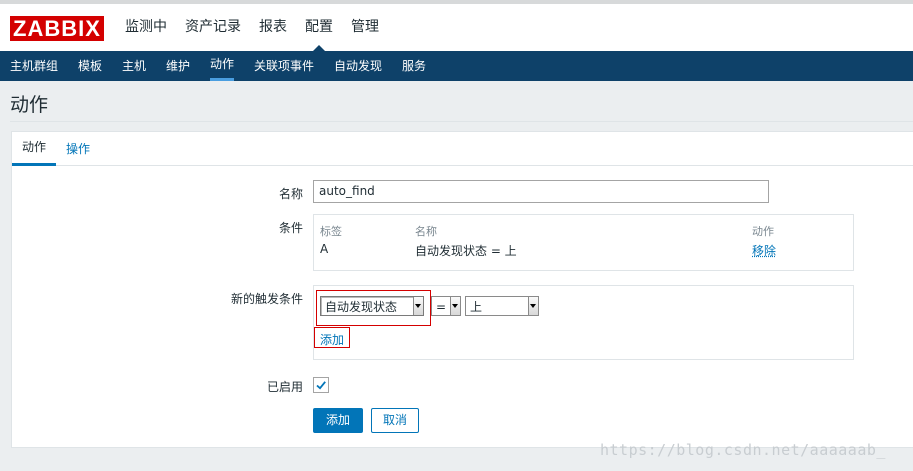 The width and height of the screenshot is (913, 471). What do you see at coordinates (358, 66) in the screenshot?
I see `subnav-discovery: 自动发现` at bounding box center [358, 66].